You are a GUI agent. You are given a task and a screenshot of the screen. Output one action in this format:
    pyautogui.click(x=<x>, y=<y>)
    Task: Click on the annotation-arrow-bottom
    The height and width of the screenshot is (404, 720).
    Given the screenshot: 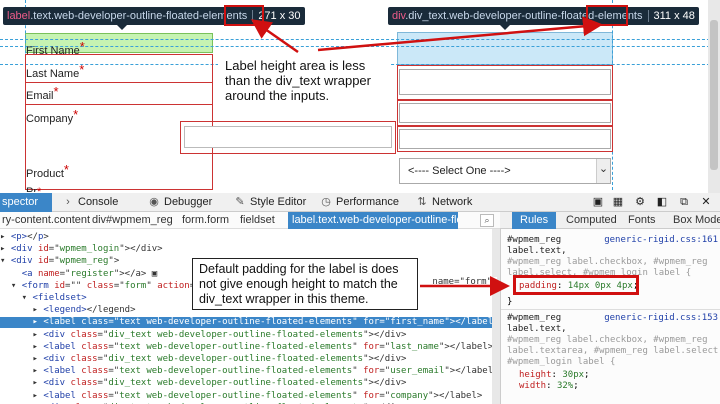 What is the action you would take?
    pyautogui.click(x=465, y=286)
    